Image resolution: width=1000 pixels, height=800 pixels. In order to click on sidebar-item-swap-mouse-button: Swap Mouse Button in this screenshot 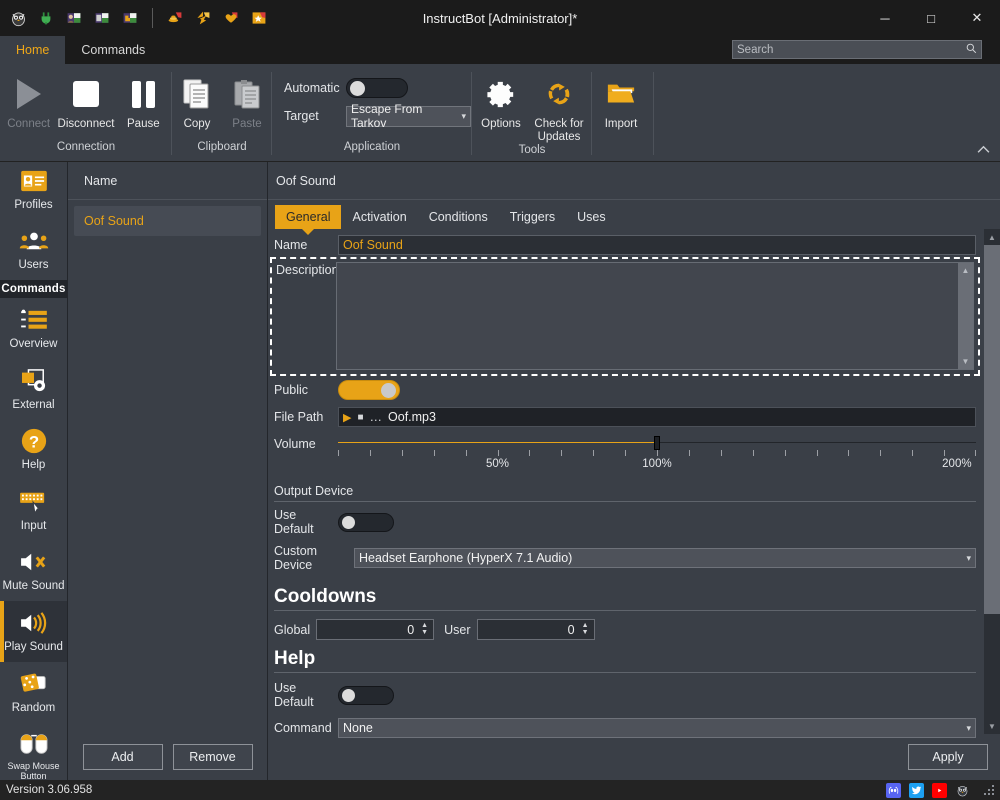, I will do `click(33, 751)`.